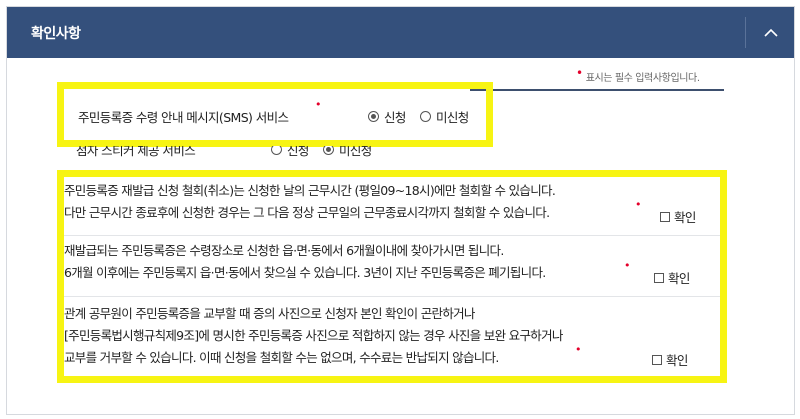 The image size is (800, 419). I want to click on required-note-underline, so click(597, 90).